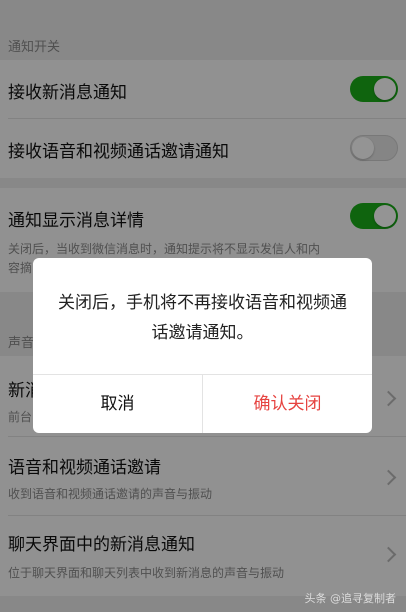 The image size is (406, 612). Describe the element at coordinates (287, 404) in the screenshot. I see `confirm-close-button: 确认关闭` at that location.